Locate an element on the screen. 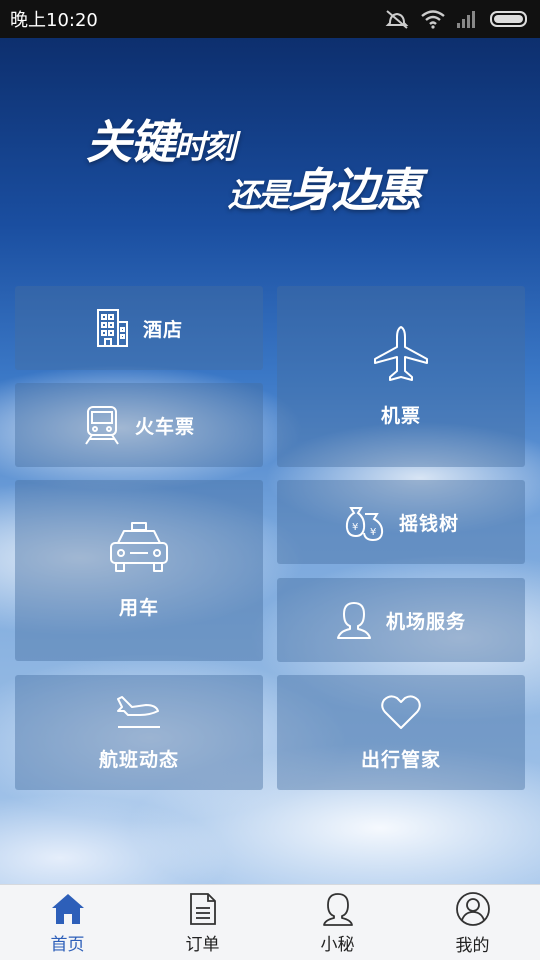 This screenshot has height=960, width=540. plane-landing-icon is located at coordinates (139, 712).